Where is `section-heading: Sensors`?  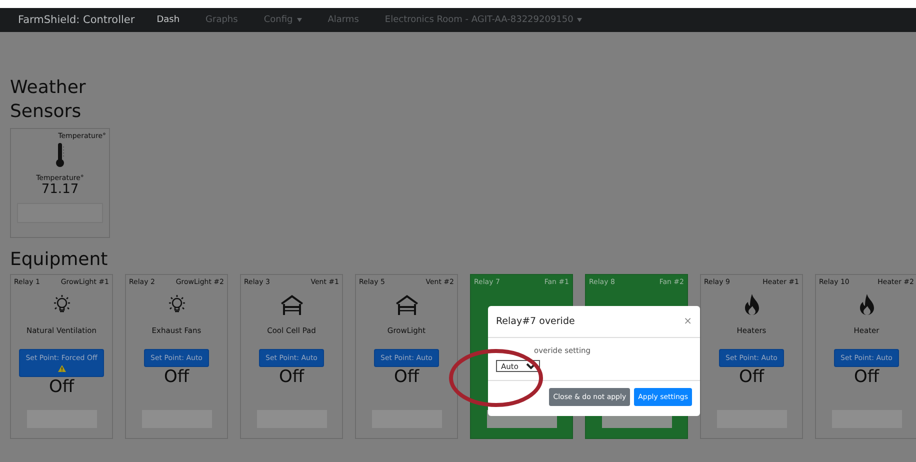
section-heading: Sensors is located at coordinates (46, 112).